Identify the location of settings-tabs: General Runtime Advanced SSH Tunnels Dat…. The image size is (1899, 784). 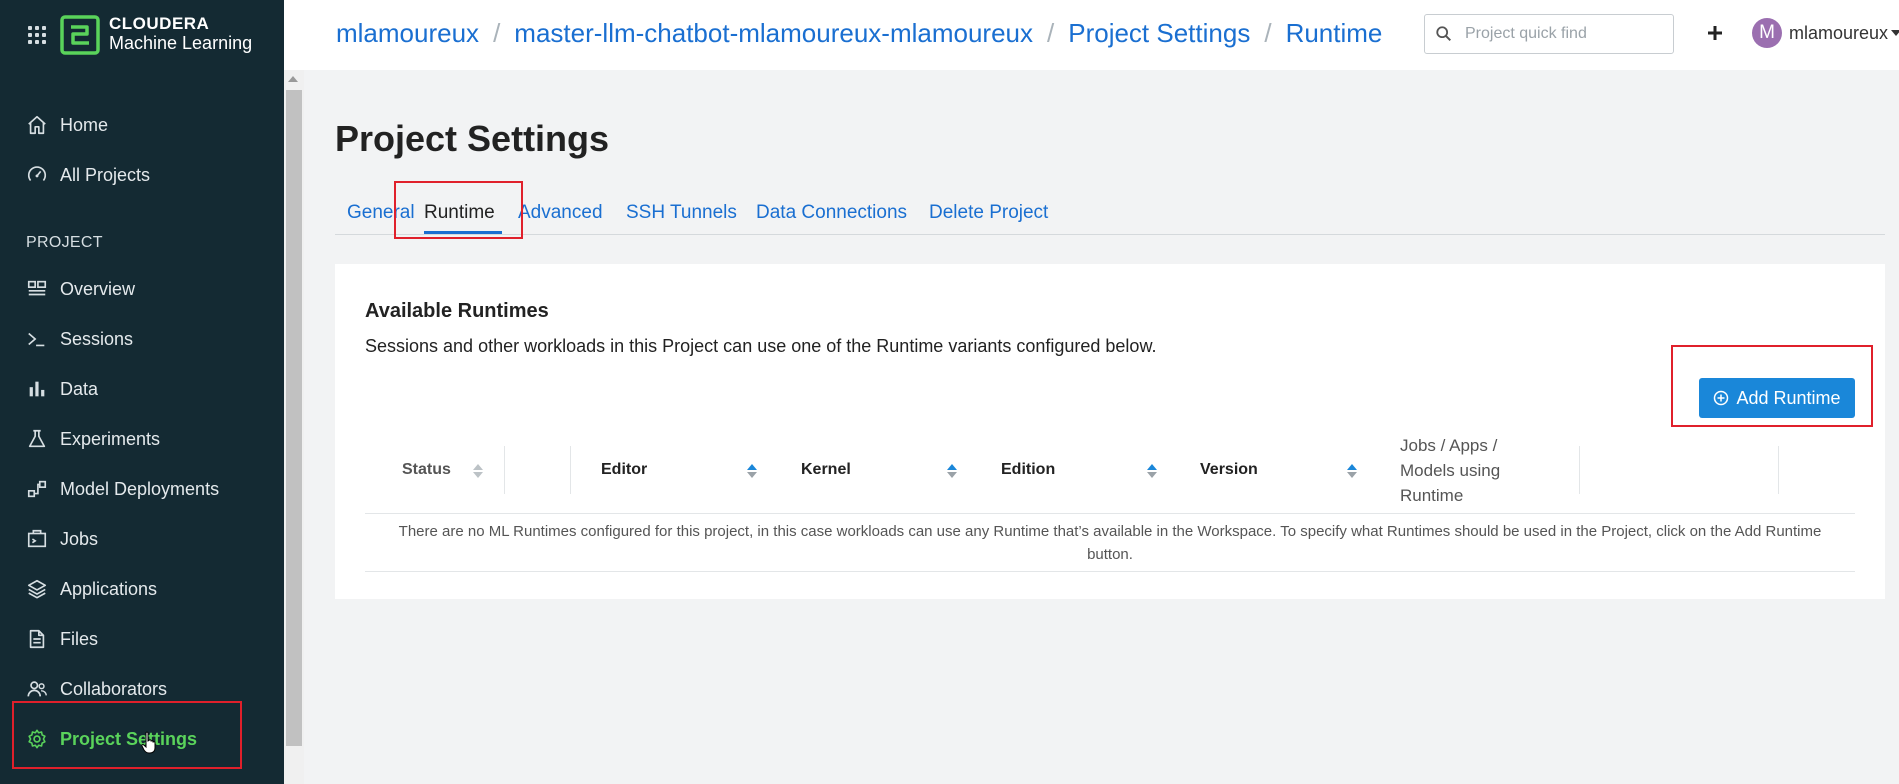
(1110, 212).